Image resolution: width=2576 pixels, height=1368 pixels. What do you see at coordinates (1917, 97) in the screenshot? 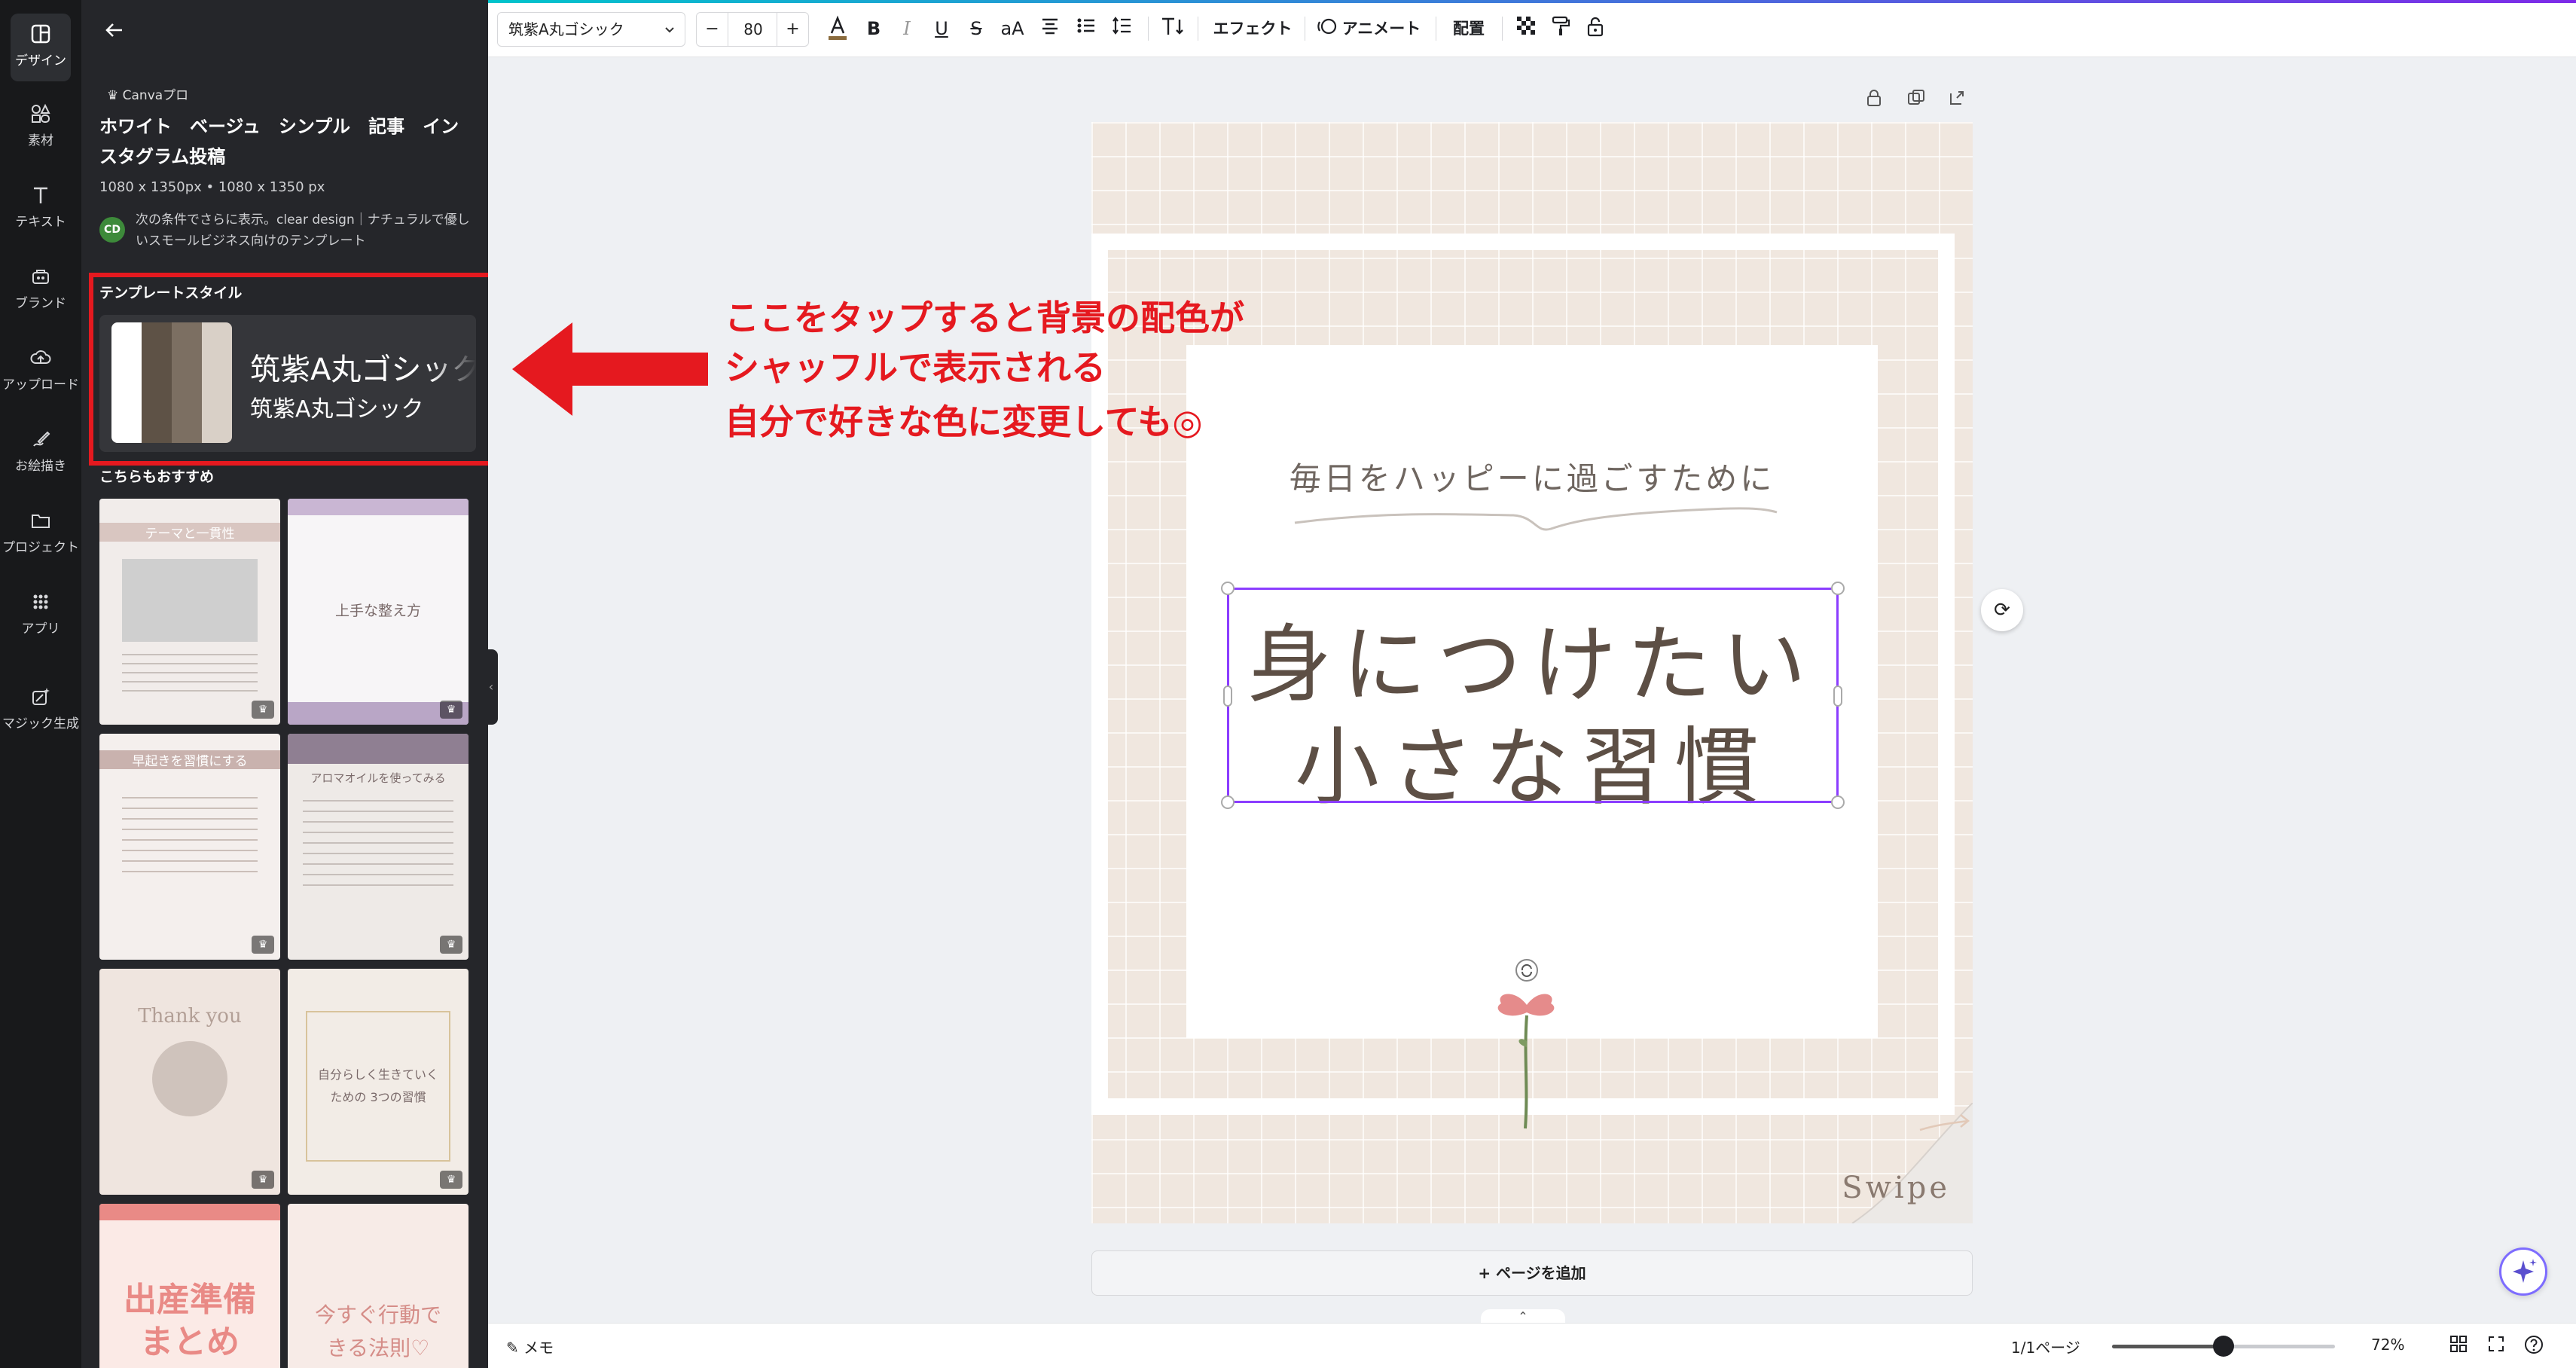
I see `duplicate-page-icon` at bounding box center [1917, 97].